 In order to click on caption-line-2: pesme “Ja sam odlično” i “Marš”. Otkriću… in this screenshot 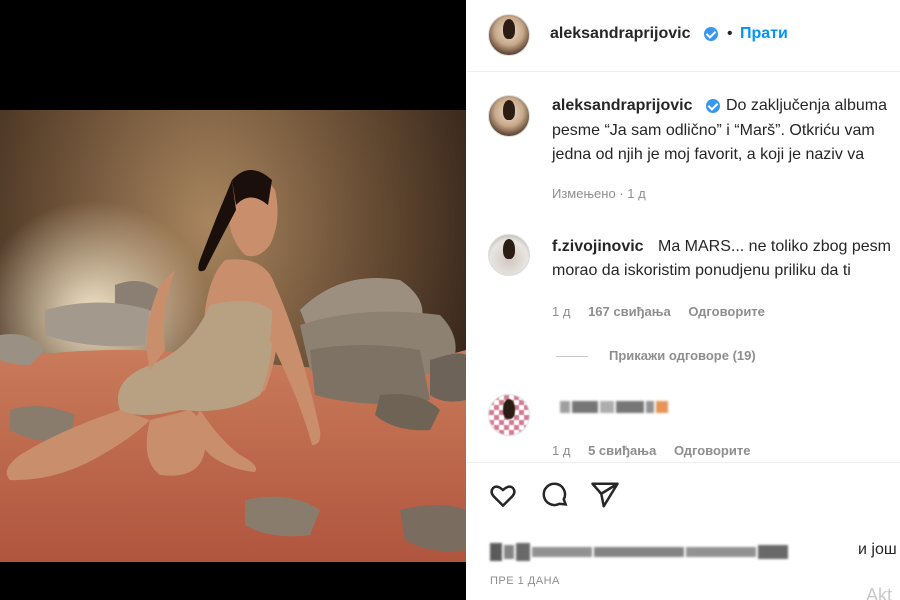, I will do `click(713, 130)`.